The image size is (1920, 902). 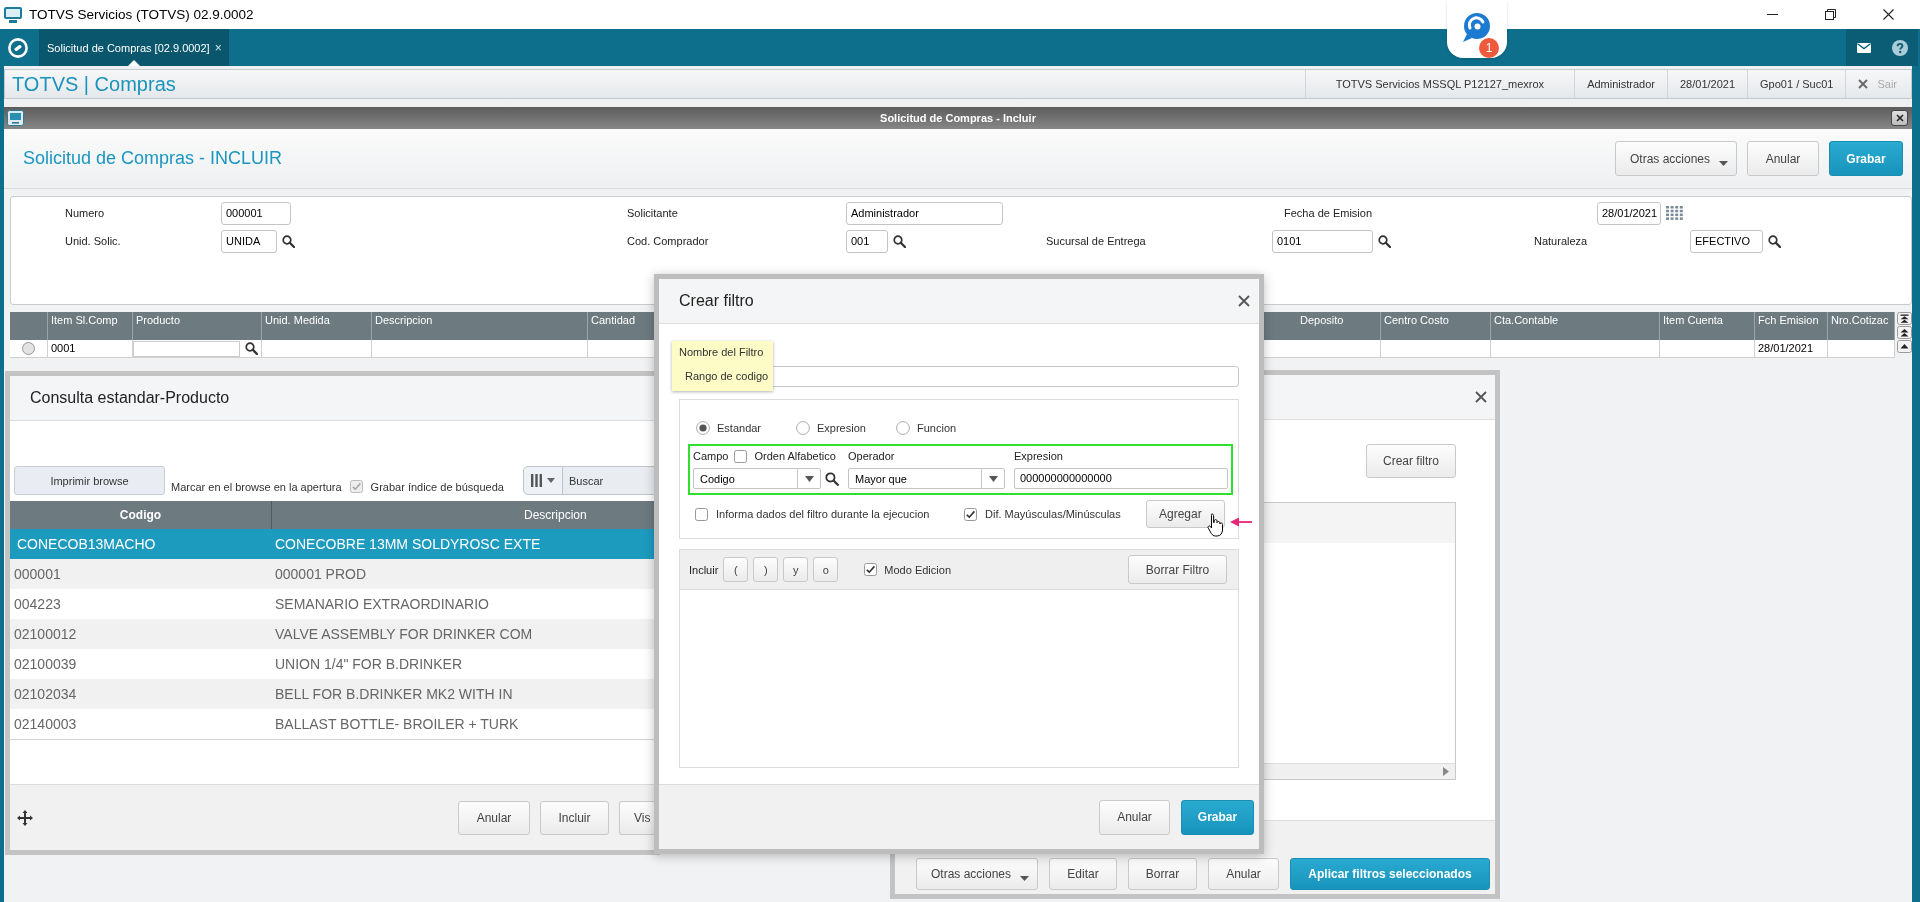 I want to click on field-label: Expresion, so click(x=1038, y=456).